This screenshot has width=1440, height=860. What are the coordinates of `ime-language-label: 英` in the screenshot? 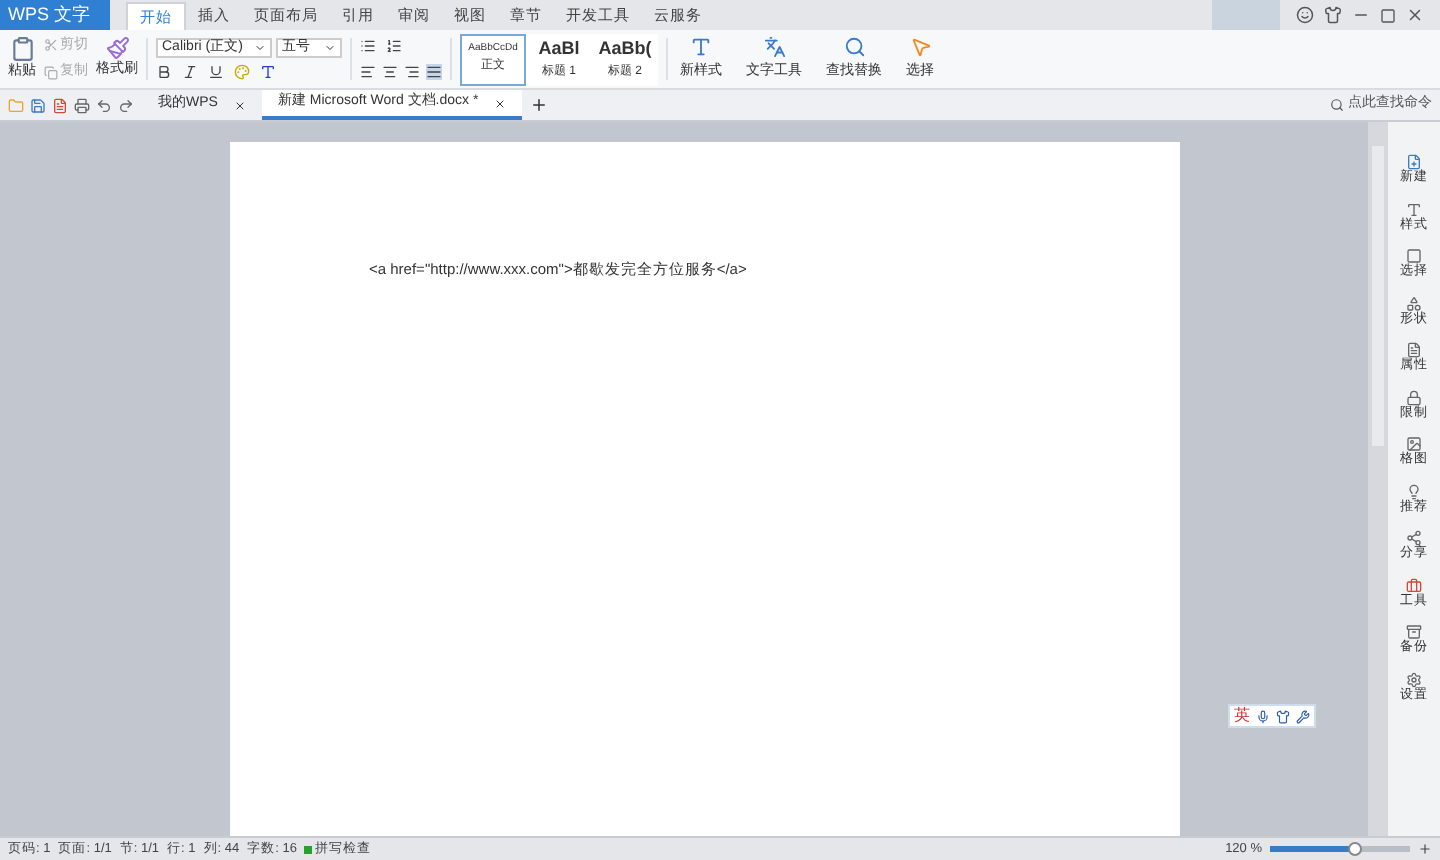 It's located at (1242, 716).